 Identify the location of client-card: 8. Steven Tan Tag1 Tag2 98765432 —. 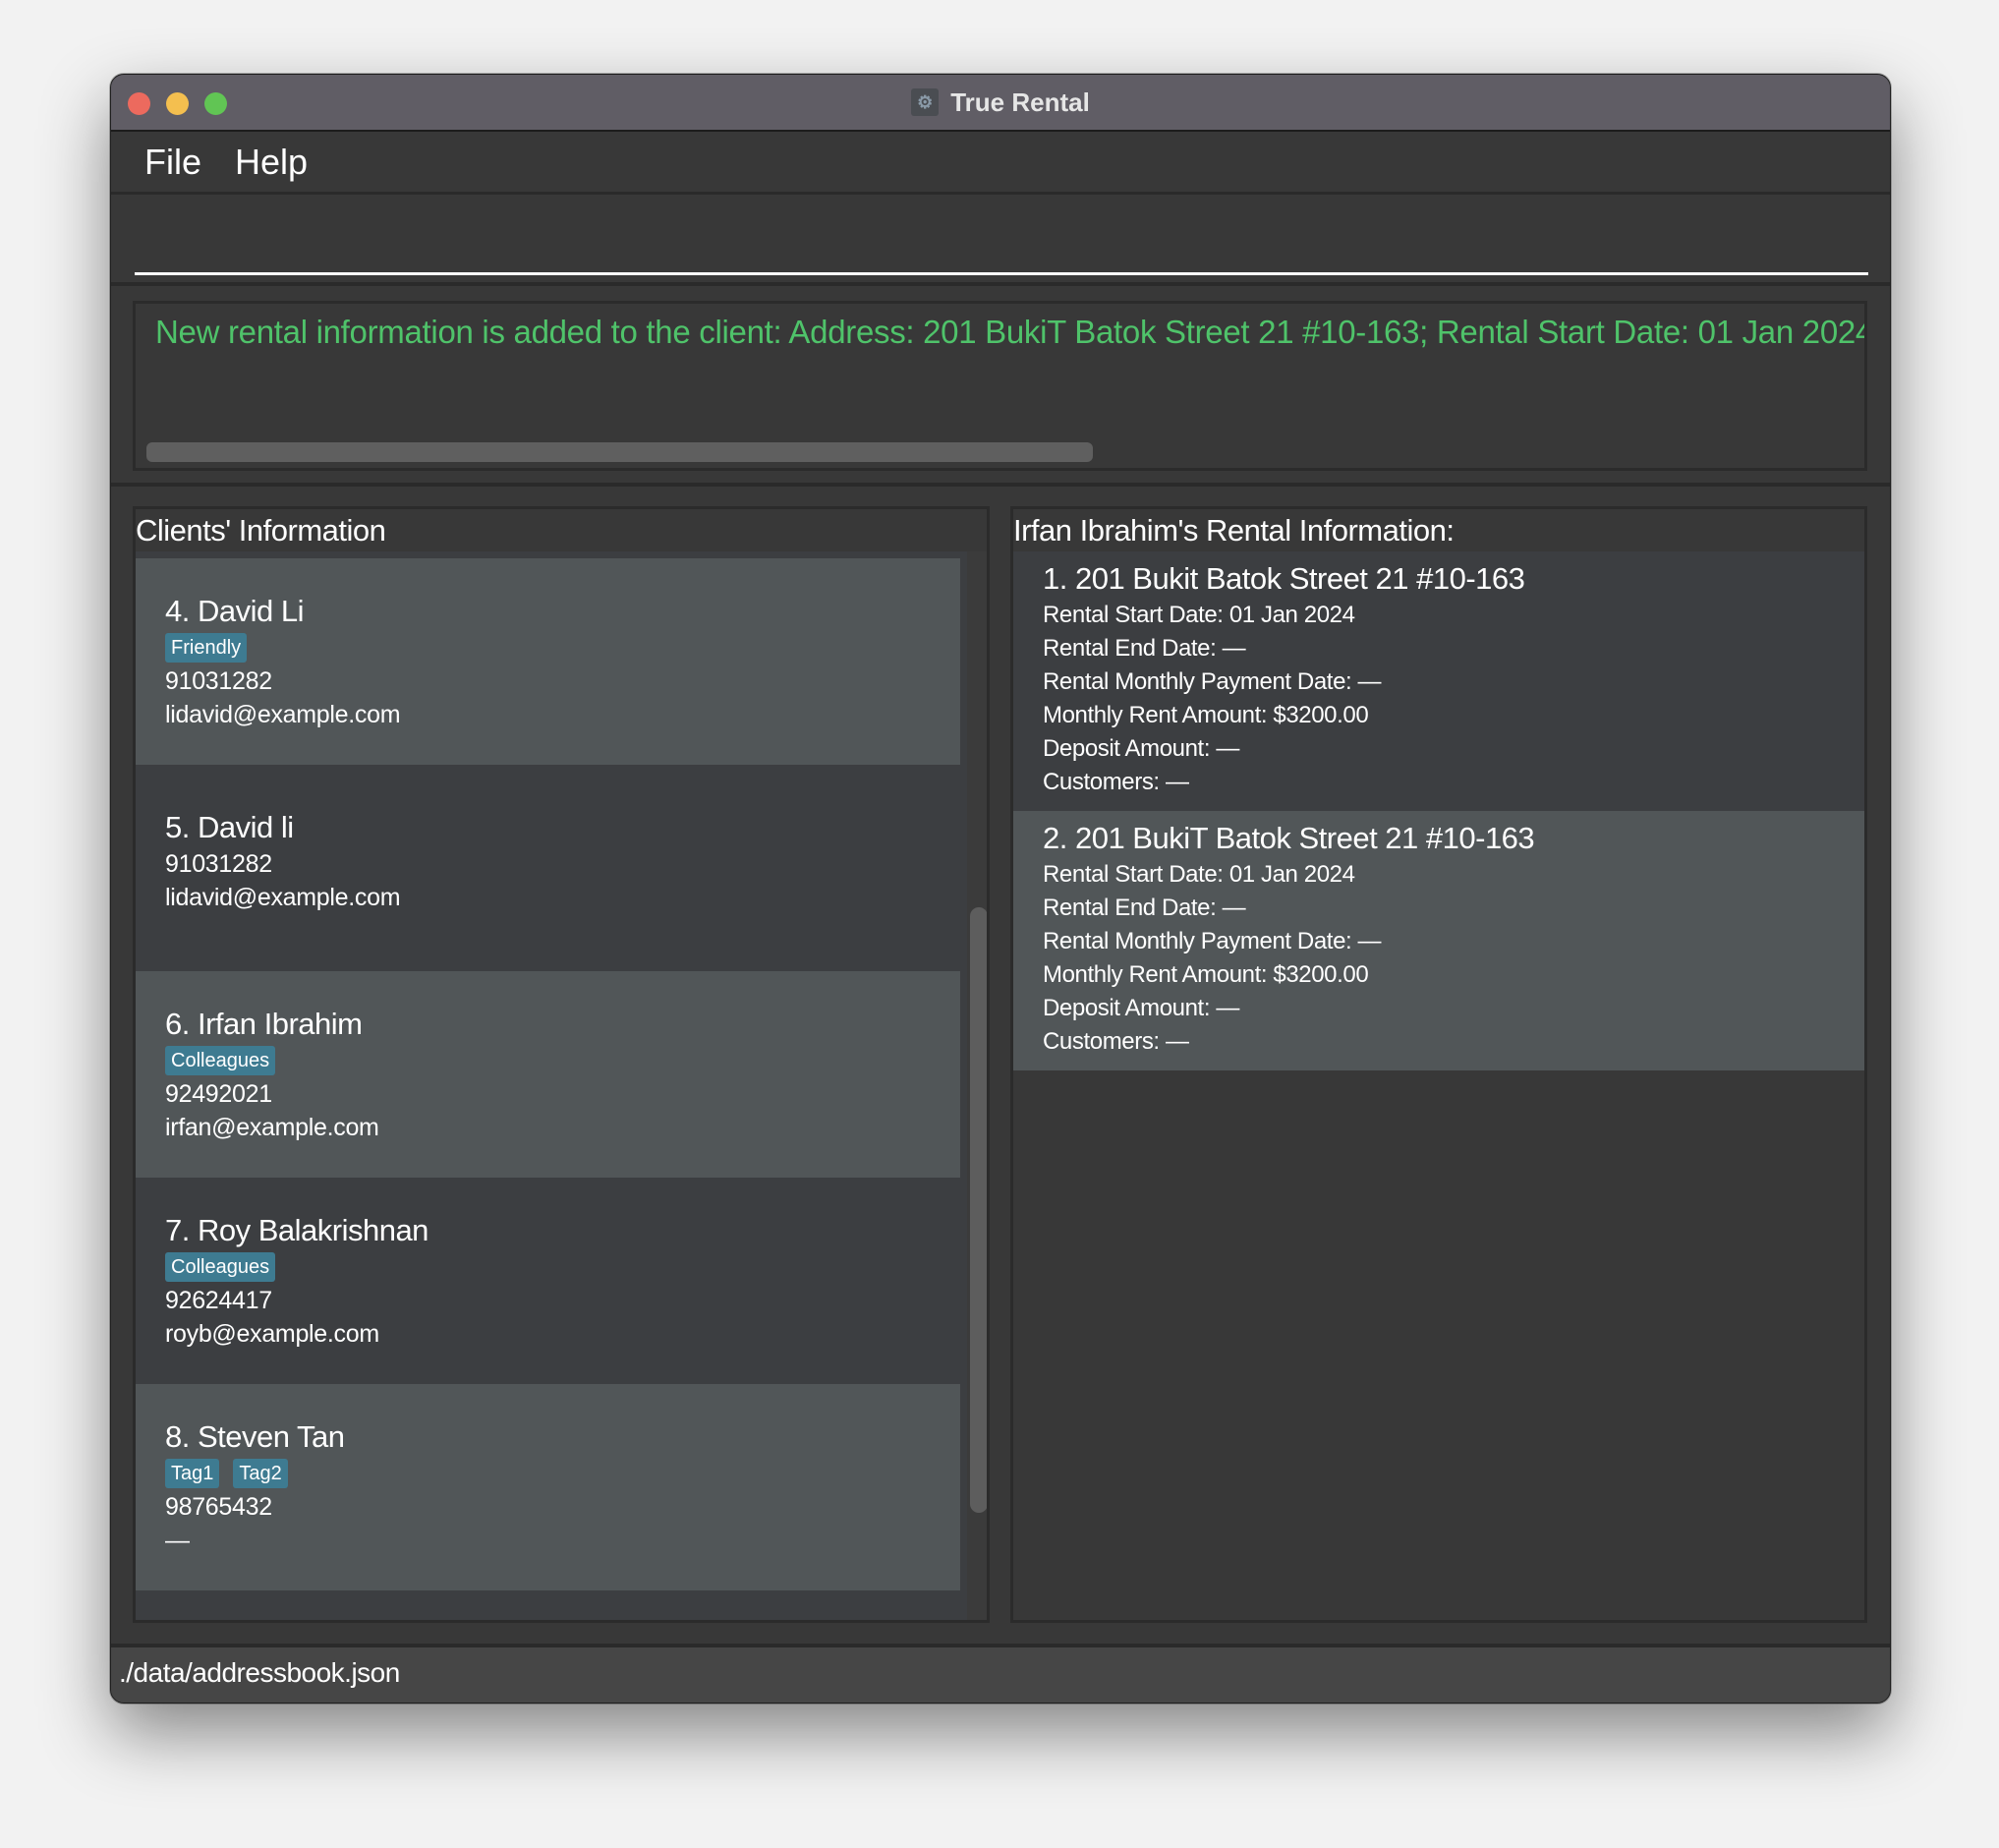
(548, 1487).